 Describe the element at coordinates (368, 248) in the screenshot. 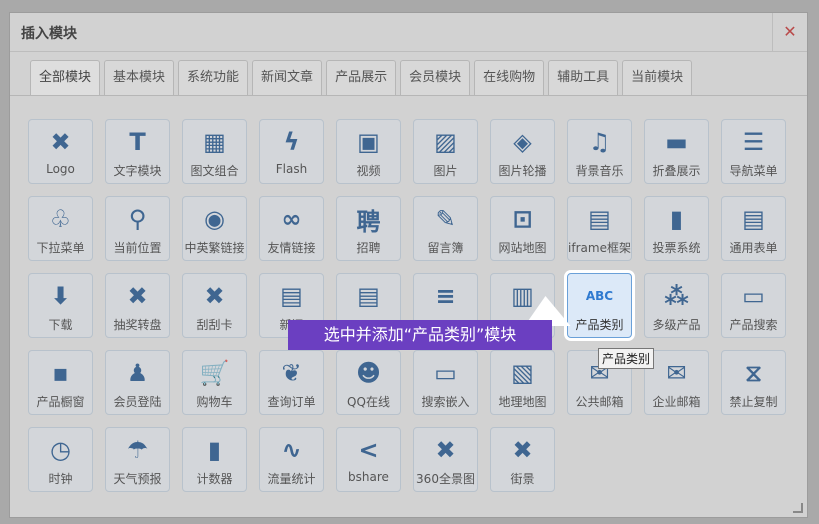

I see `module-label: 招聘` at that location.